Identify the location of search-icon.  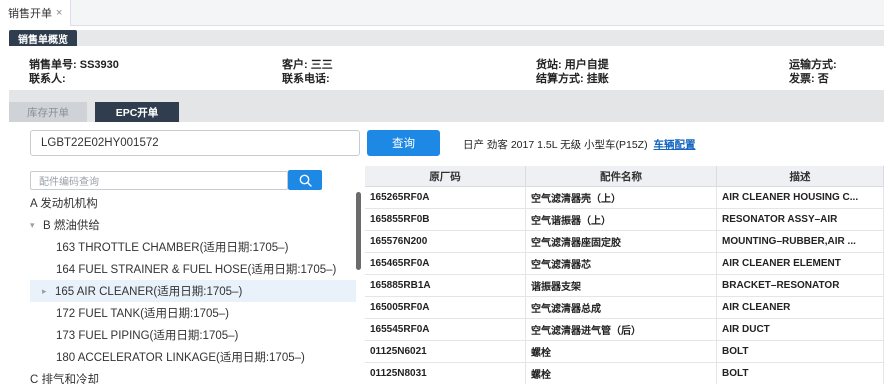
(305, 180).